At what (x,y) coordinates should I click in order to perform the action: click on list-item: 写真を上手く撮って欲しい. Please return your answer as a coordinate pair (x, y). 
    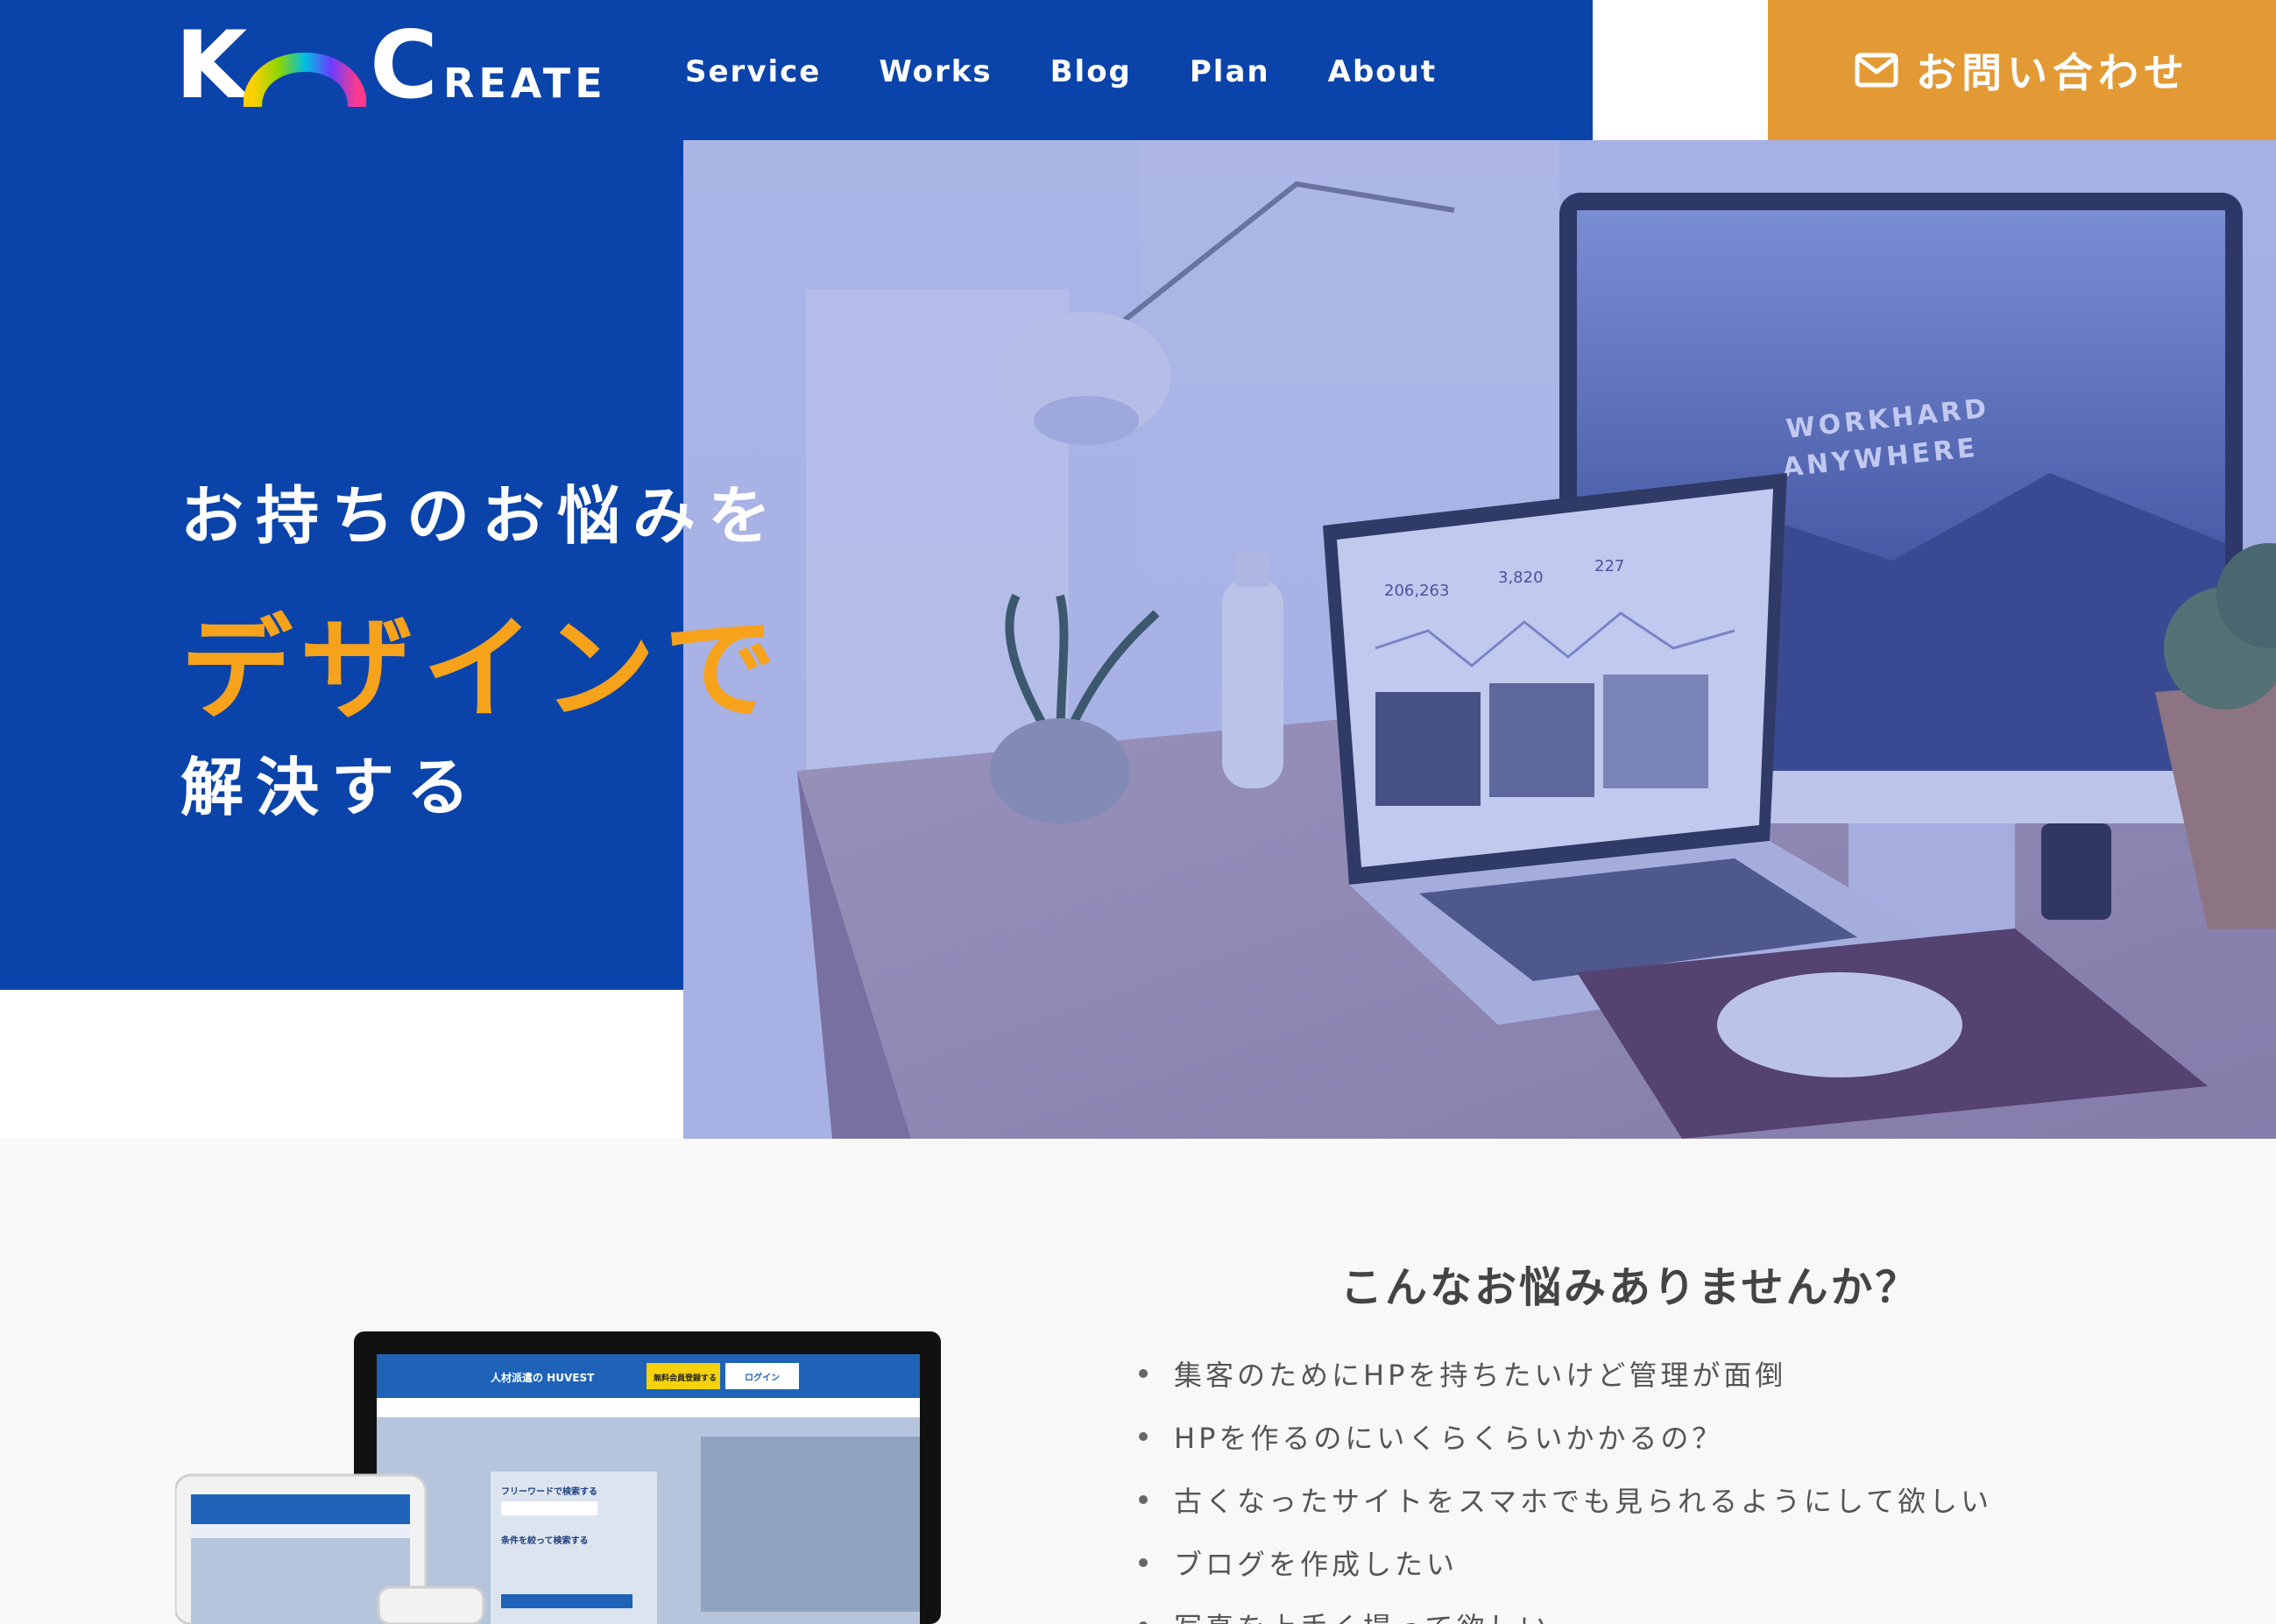
    Looking at the image, I should click on (1565, 1609).